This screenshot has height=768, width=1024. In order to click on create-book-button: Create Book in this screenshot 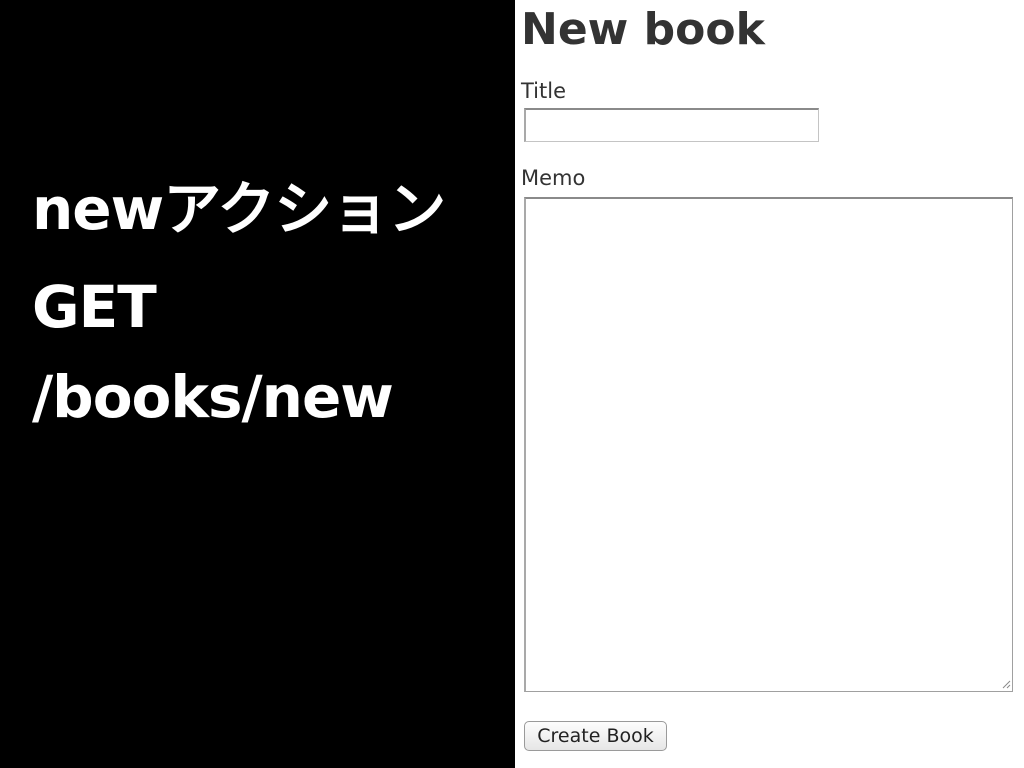, I will do `click(595, 736)`.